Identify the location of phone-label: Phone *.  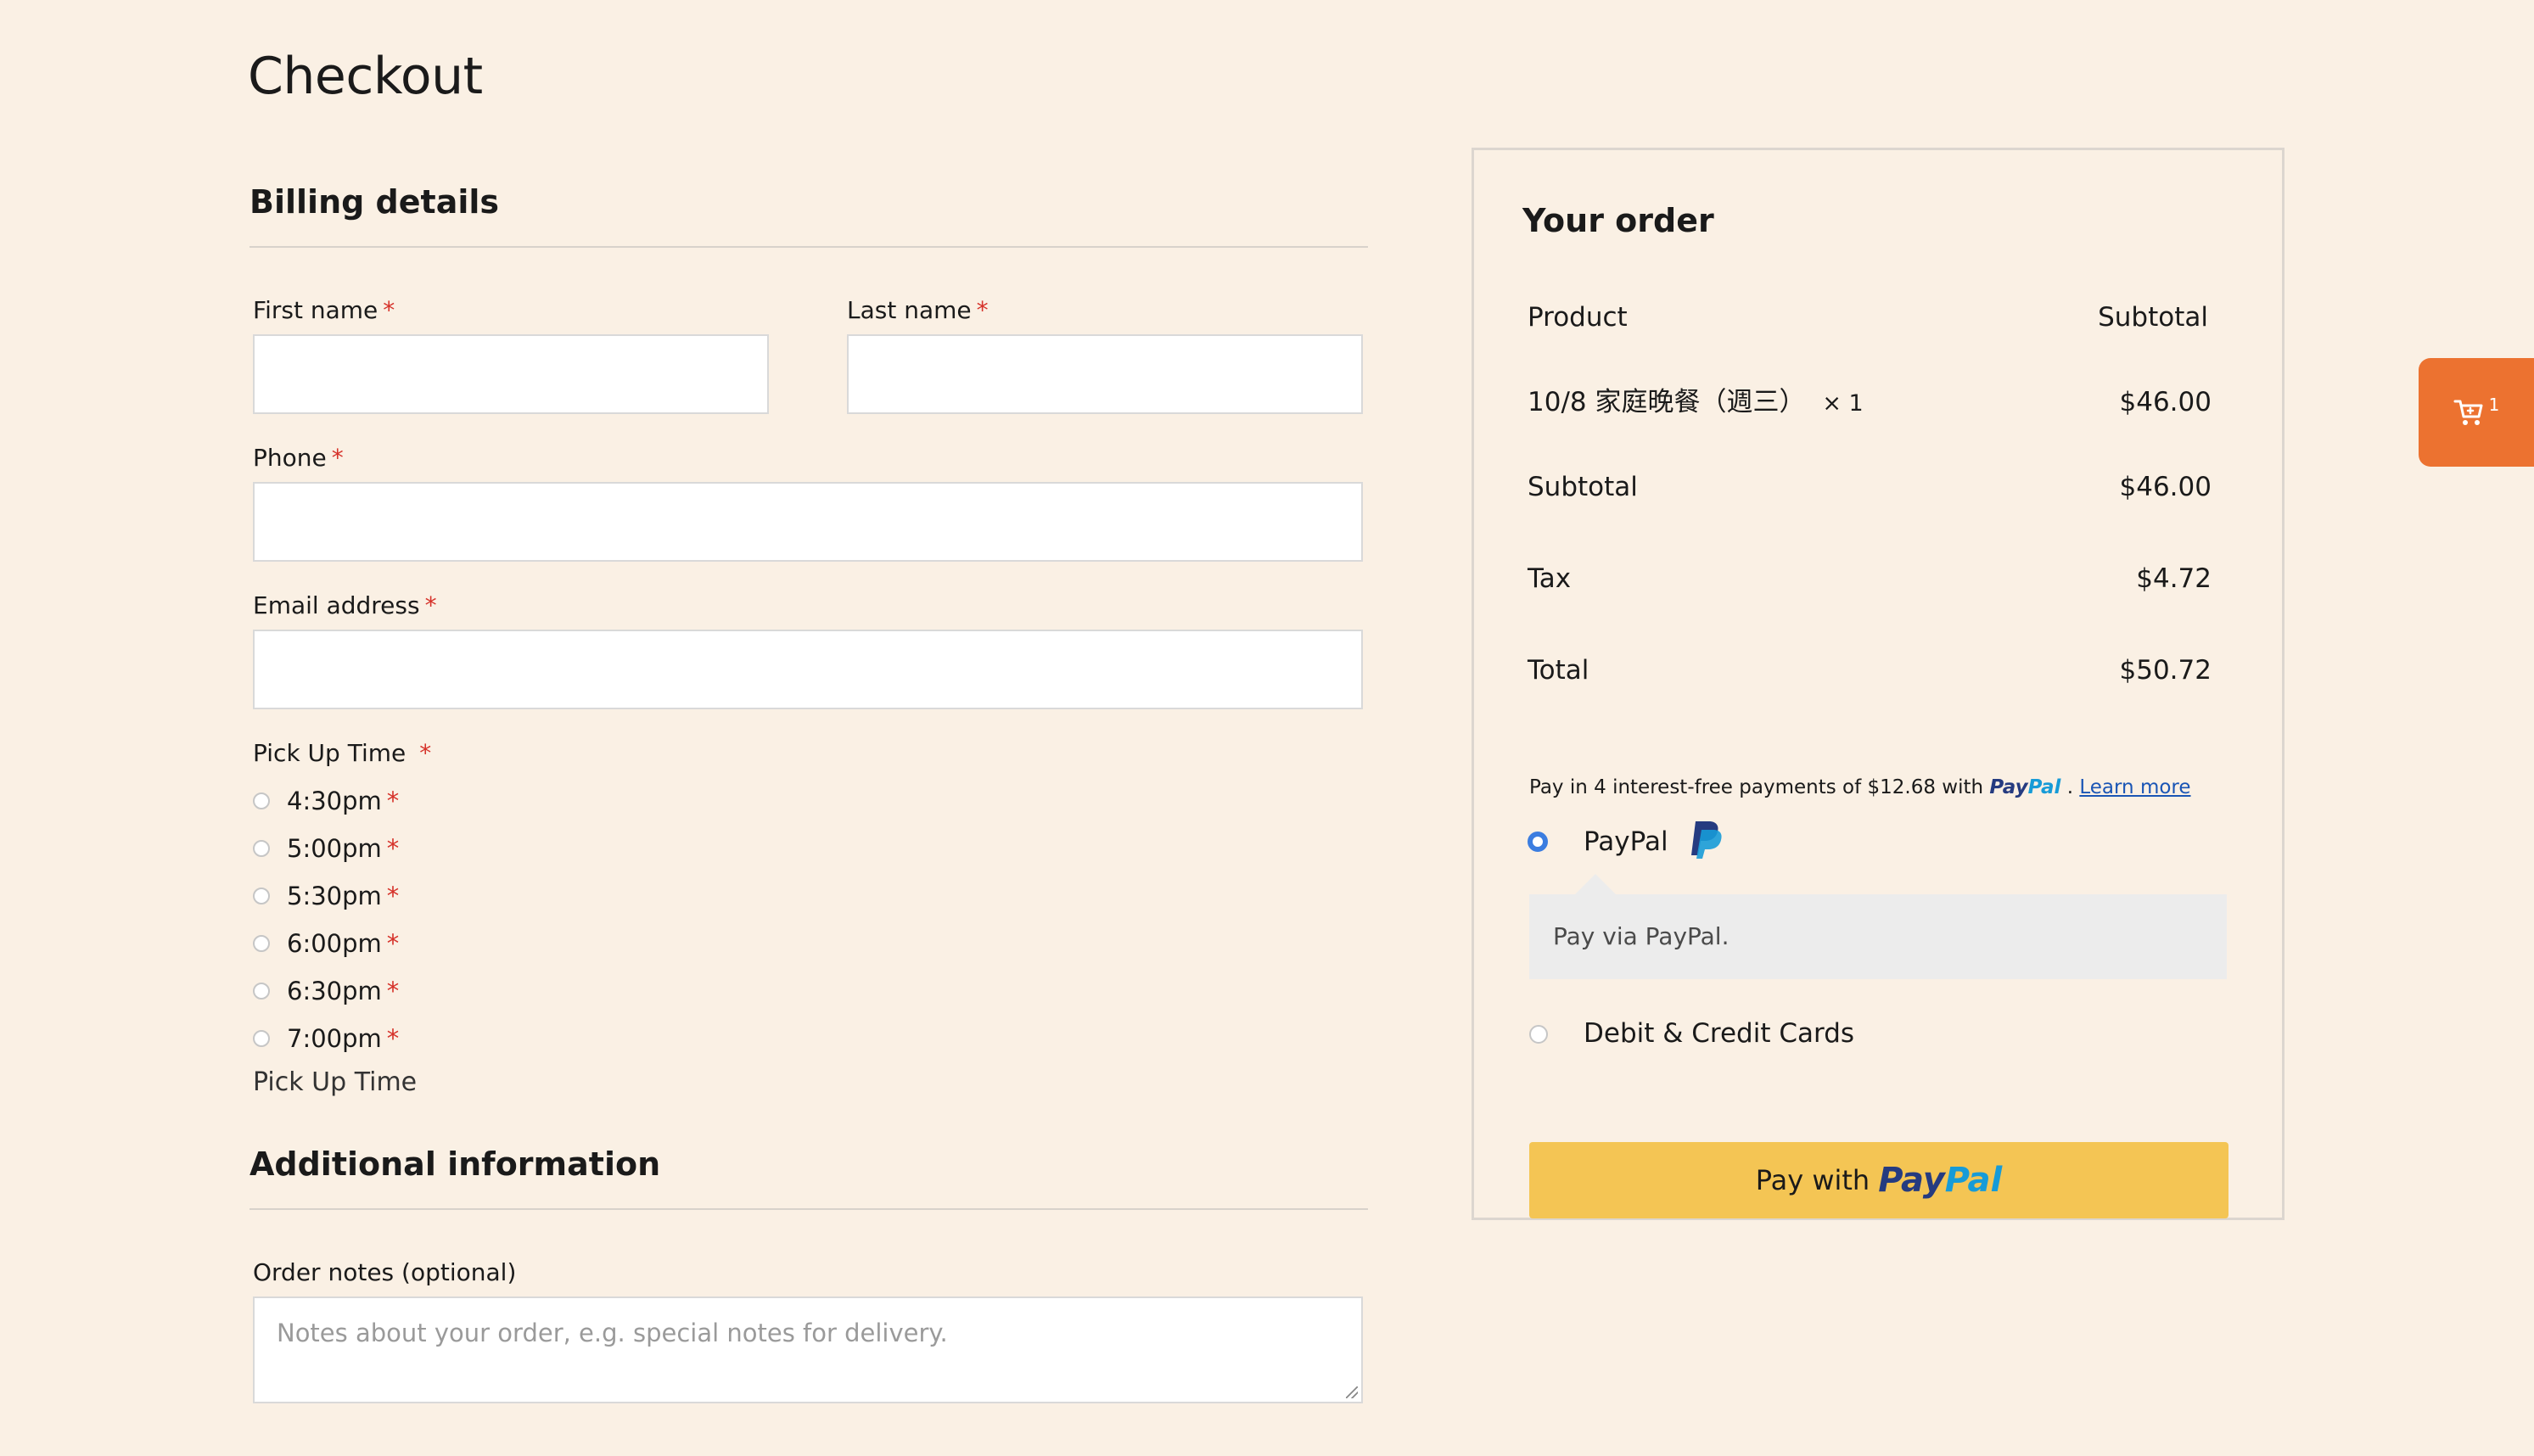
(298, 458).